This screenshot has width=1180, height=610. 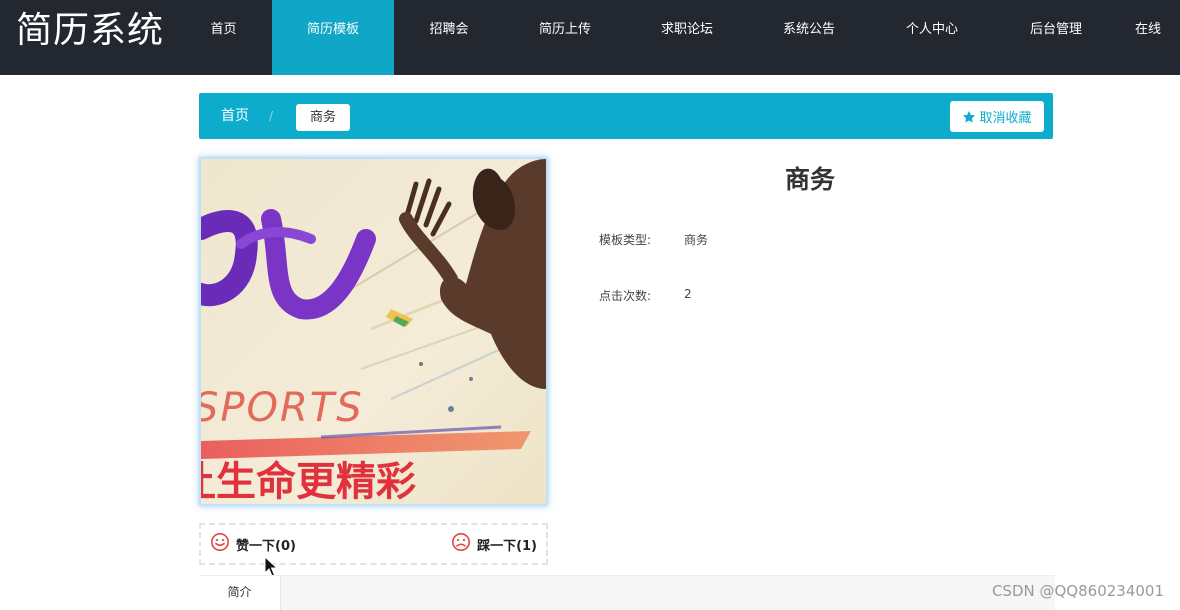 I want to click on nav-item-admin: 后台管理, so click(x=1056, y=37).